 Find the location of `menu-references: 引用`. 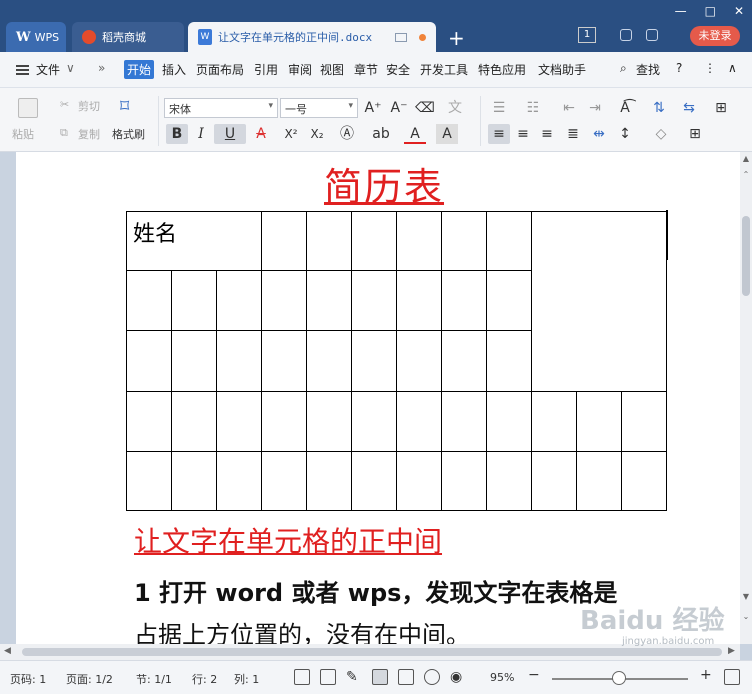

menu-references: 引用 is located at coordinates (266, 69).